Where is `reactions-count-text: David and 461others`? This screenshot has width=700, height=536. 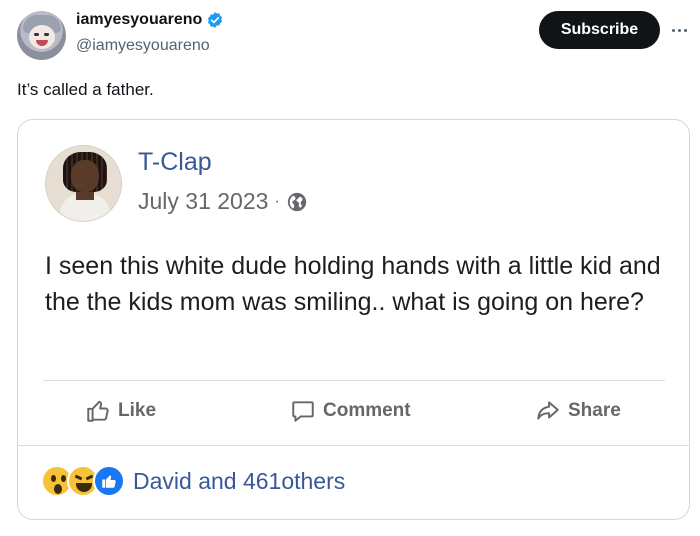 reactions-count-text: David and 461others is located at coordinates (239, 481).